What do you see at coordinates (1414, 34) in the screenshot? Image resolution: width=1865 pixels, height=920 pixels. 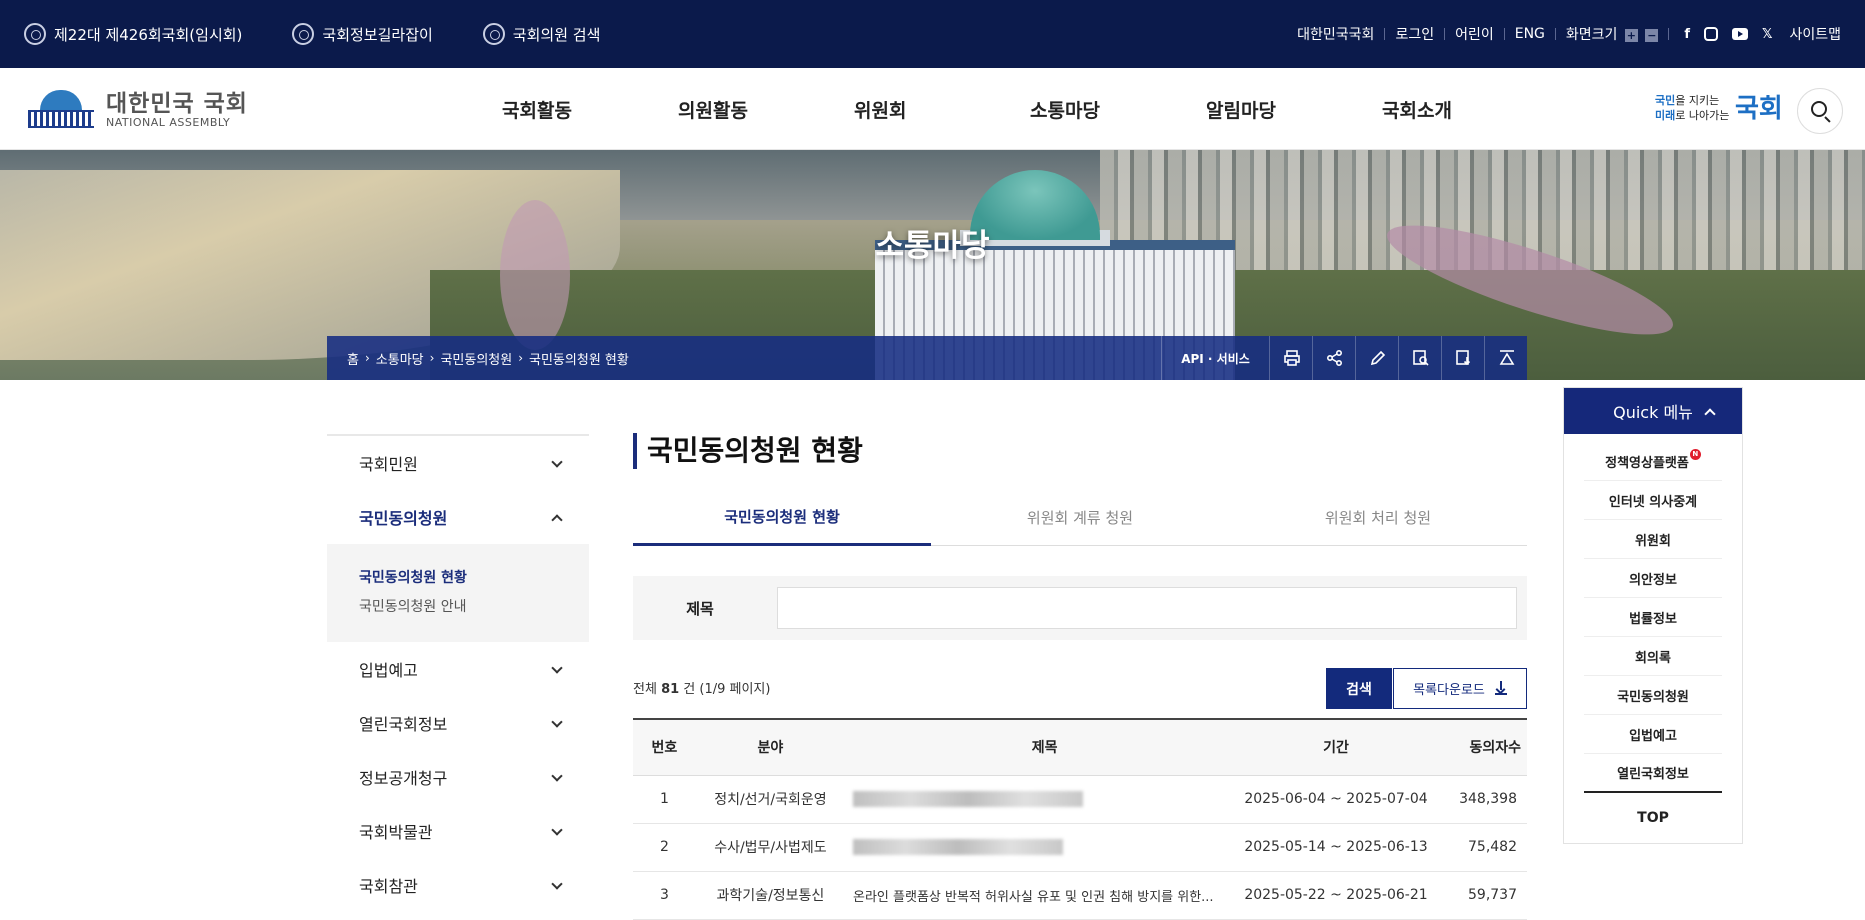 I see `login-link: 로그인` at bounding box center [1414, 34].